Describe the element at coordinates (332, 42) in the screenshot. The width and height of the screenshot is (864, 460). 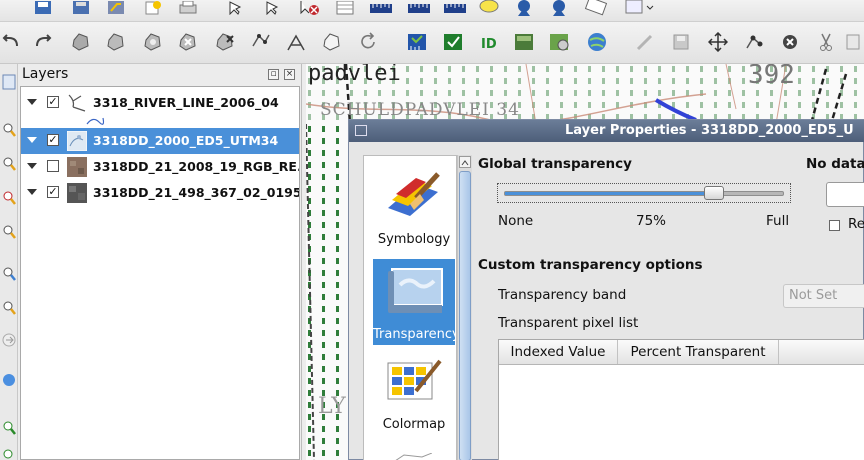
I see `merge-features-icon` at that location.